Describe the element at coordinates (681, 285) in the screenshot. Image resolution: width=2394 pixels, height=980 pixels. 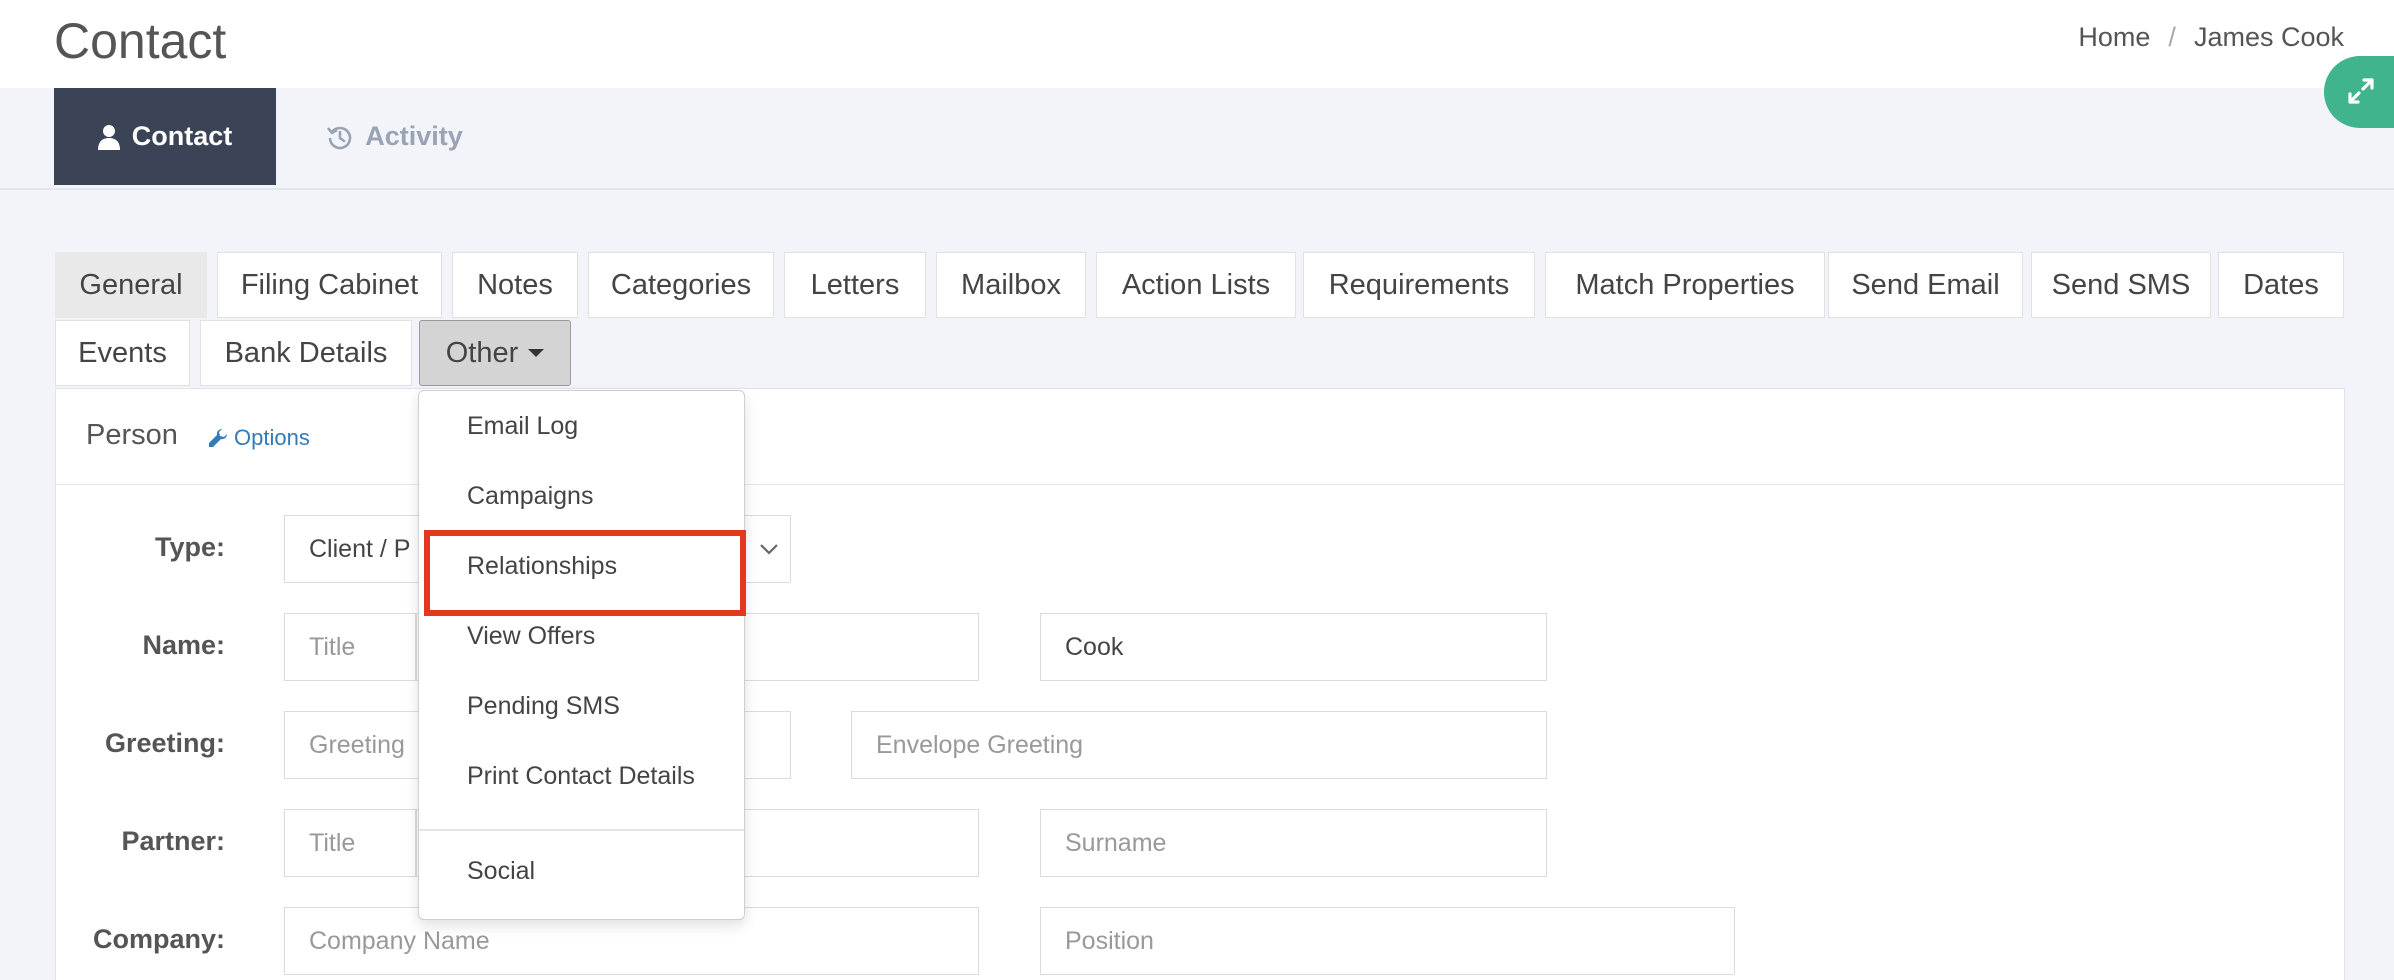
I see `subtab-categories: Categories` at that location.